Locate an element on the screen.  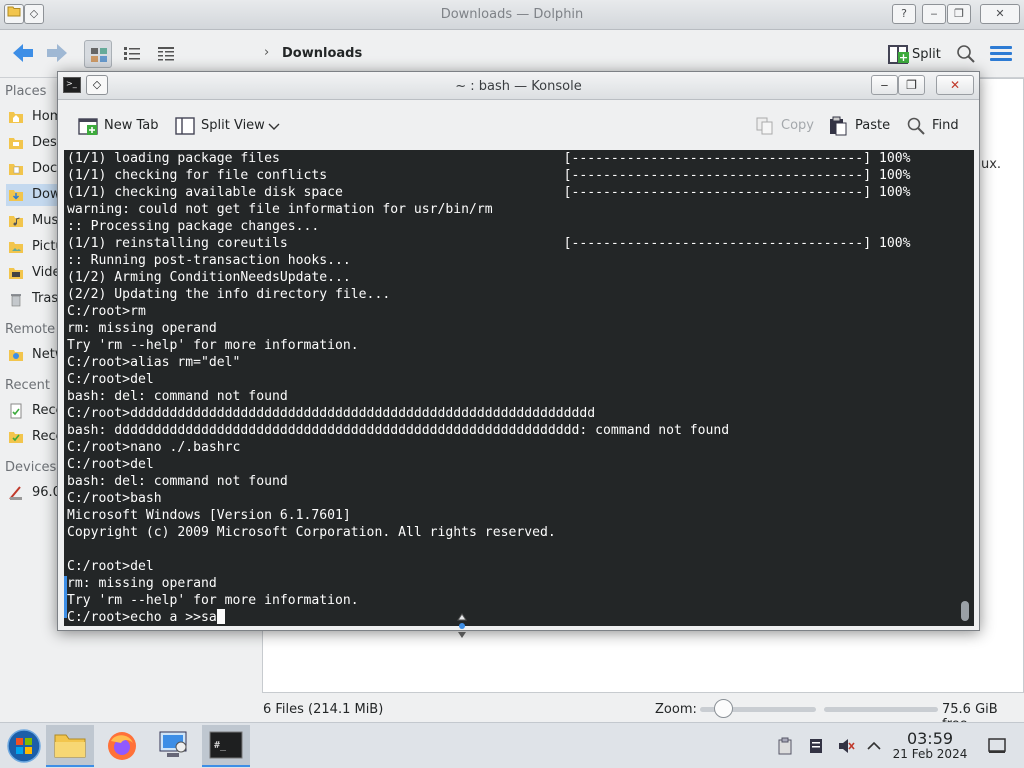
taskbar: #_ 03:59 21 Feb 2024 is located at coordinates (512, 745).